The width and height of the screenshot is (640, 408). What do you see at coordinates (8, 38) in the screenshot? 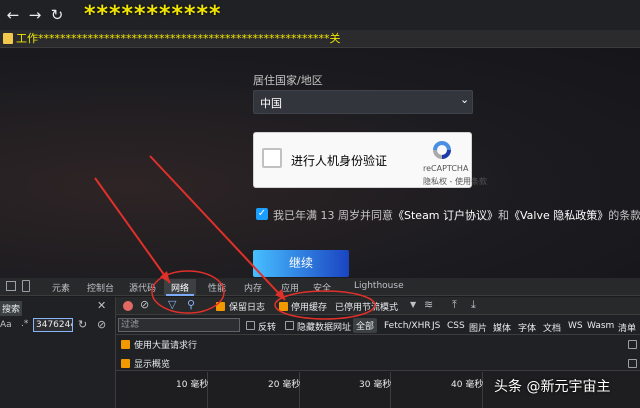
I see `folder-icon` at bounding box center [8, 38].